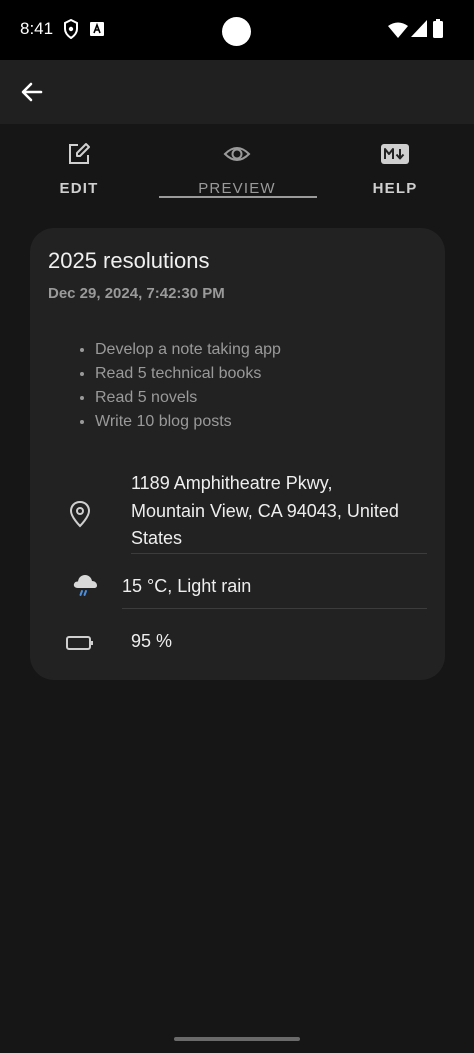 The width and height of the screenshot is (474, 1053). What do you see at coordinates (187, 586) in the screenshot?
I see `weather-text: 15 °C, Light rain` at bounding box center [187, 586].